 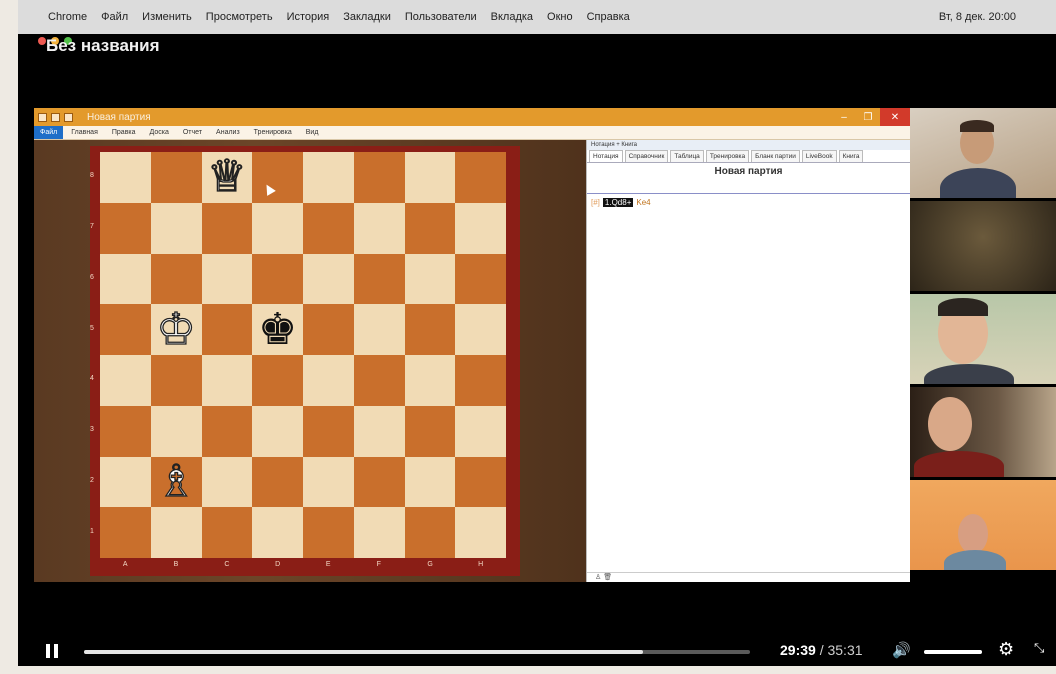 What do you see at coordinates (227, 279) in the screenshot?
I see `square-c6` at bounding box center [227, 279].